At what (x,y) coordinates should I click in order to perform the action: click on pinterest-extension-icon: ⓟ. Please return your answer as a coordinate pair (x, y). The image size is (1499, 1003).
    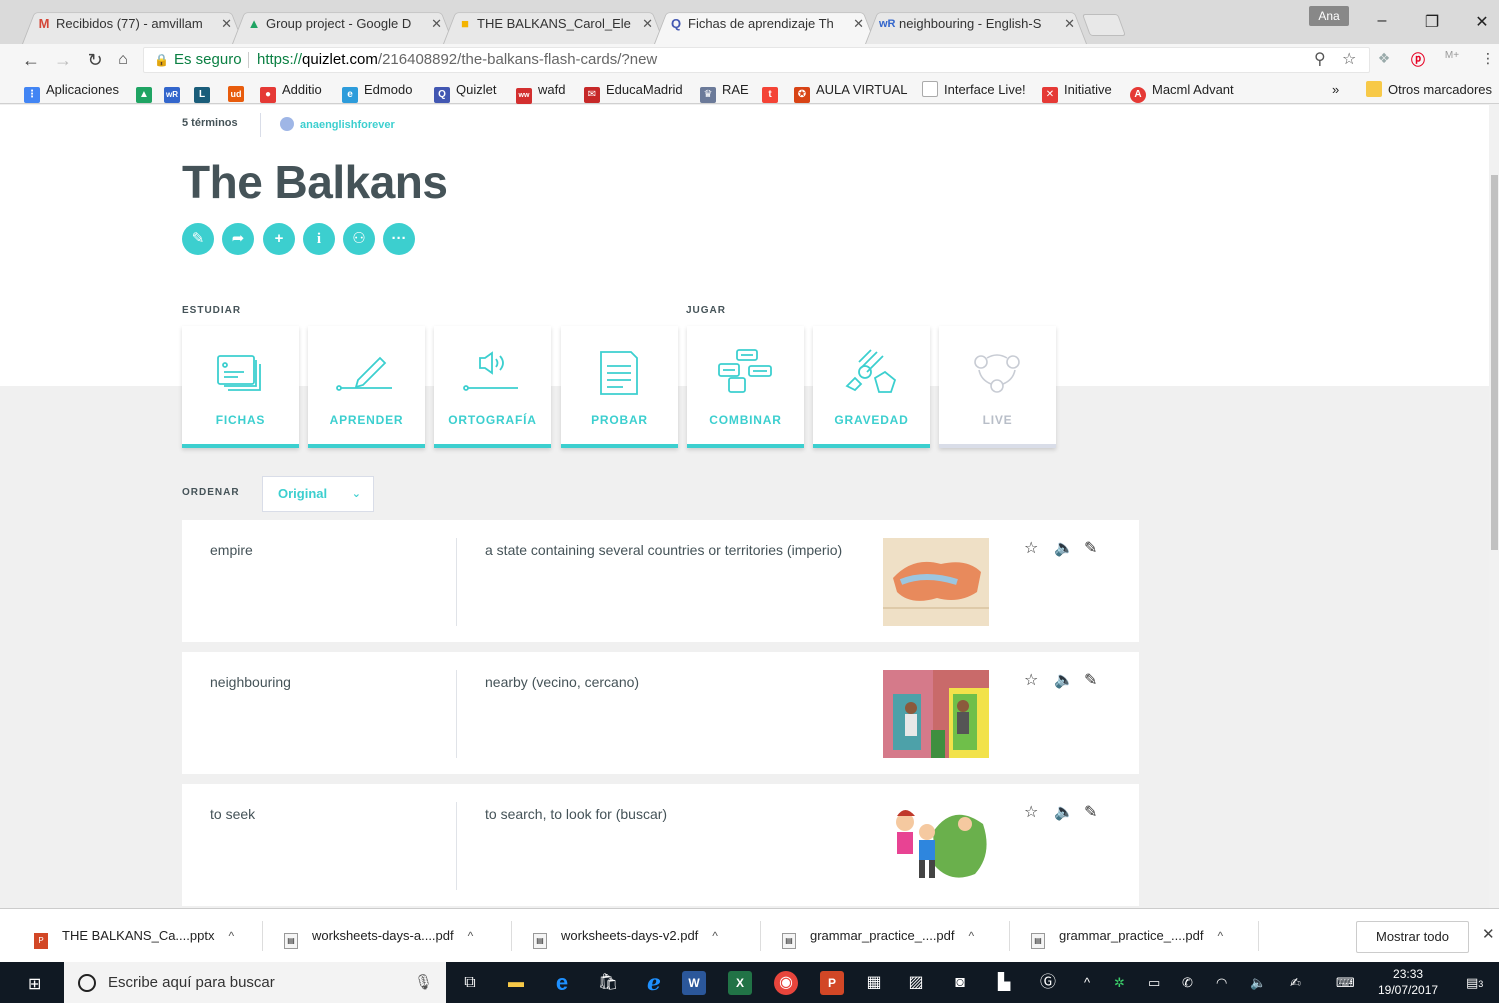
    Looking at the image, I should click on (1418, 60).